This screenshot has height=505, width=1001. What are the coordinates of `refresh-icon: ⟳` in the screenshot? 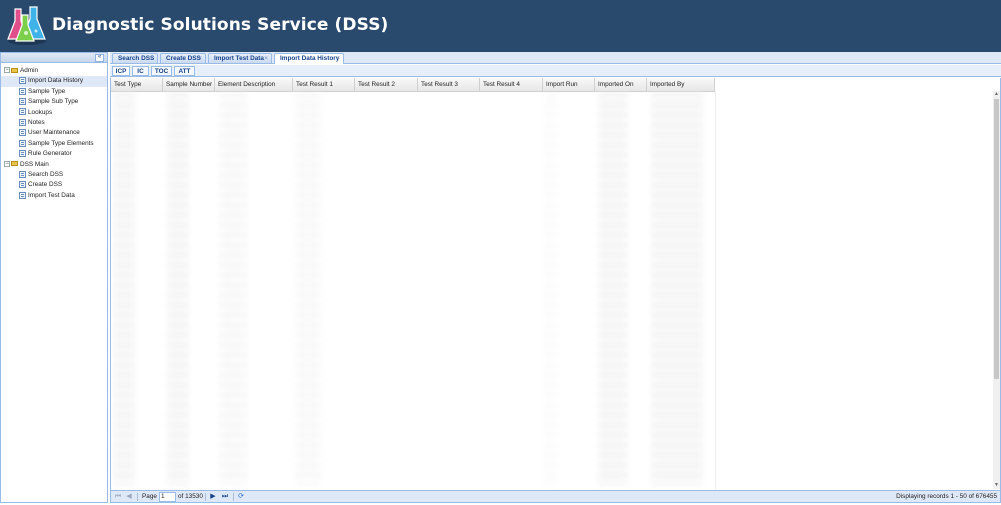 It's located at (241, 497).